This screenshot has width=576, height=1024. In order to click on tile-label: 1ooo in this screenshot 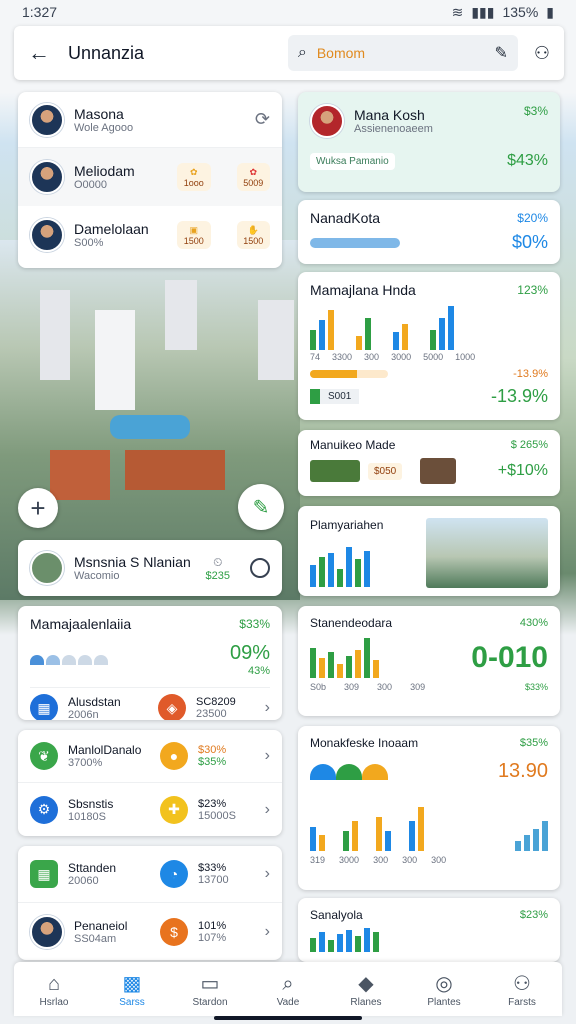, I will do `click(193, 182)`.